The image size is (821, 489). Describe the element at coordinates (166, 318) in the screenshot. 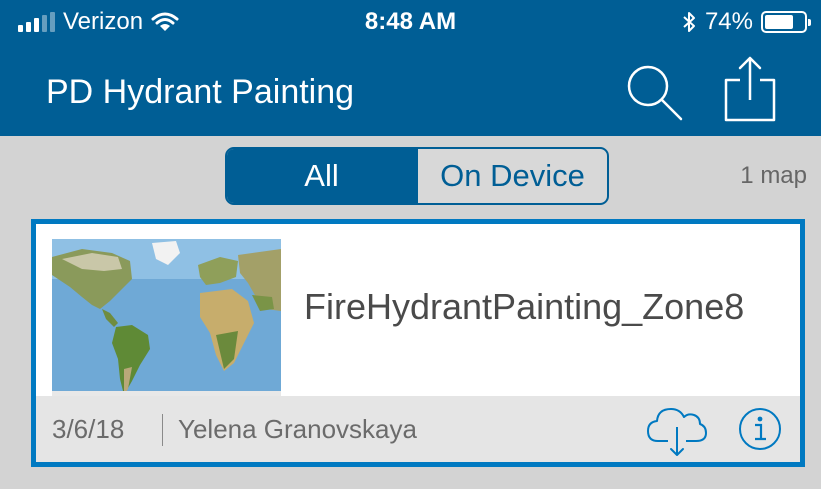

I see `map-thumbnail` at that location.